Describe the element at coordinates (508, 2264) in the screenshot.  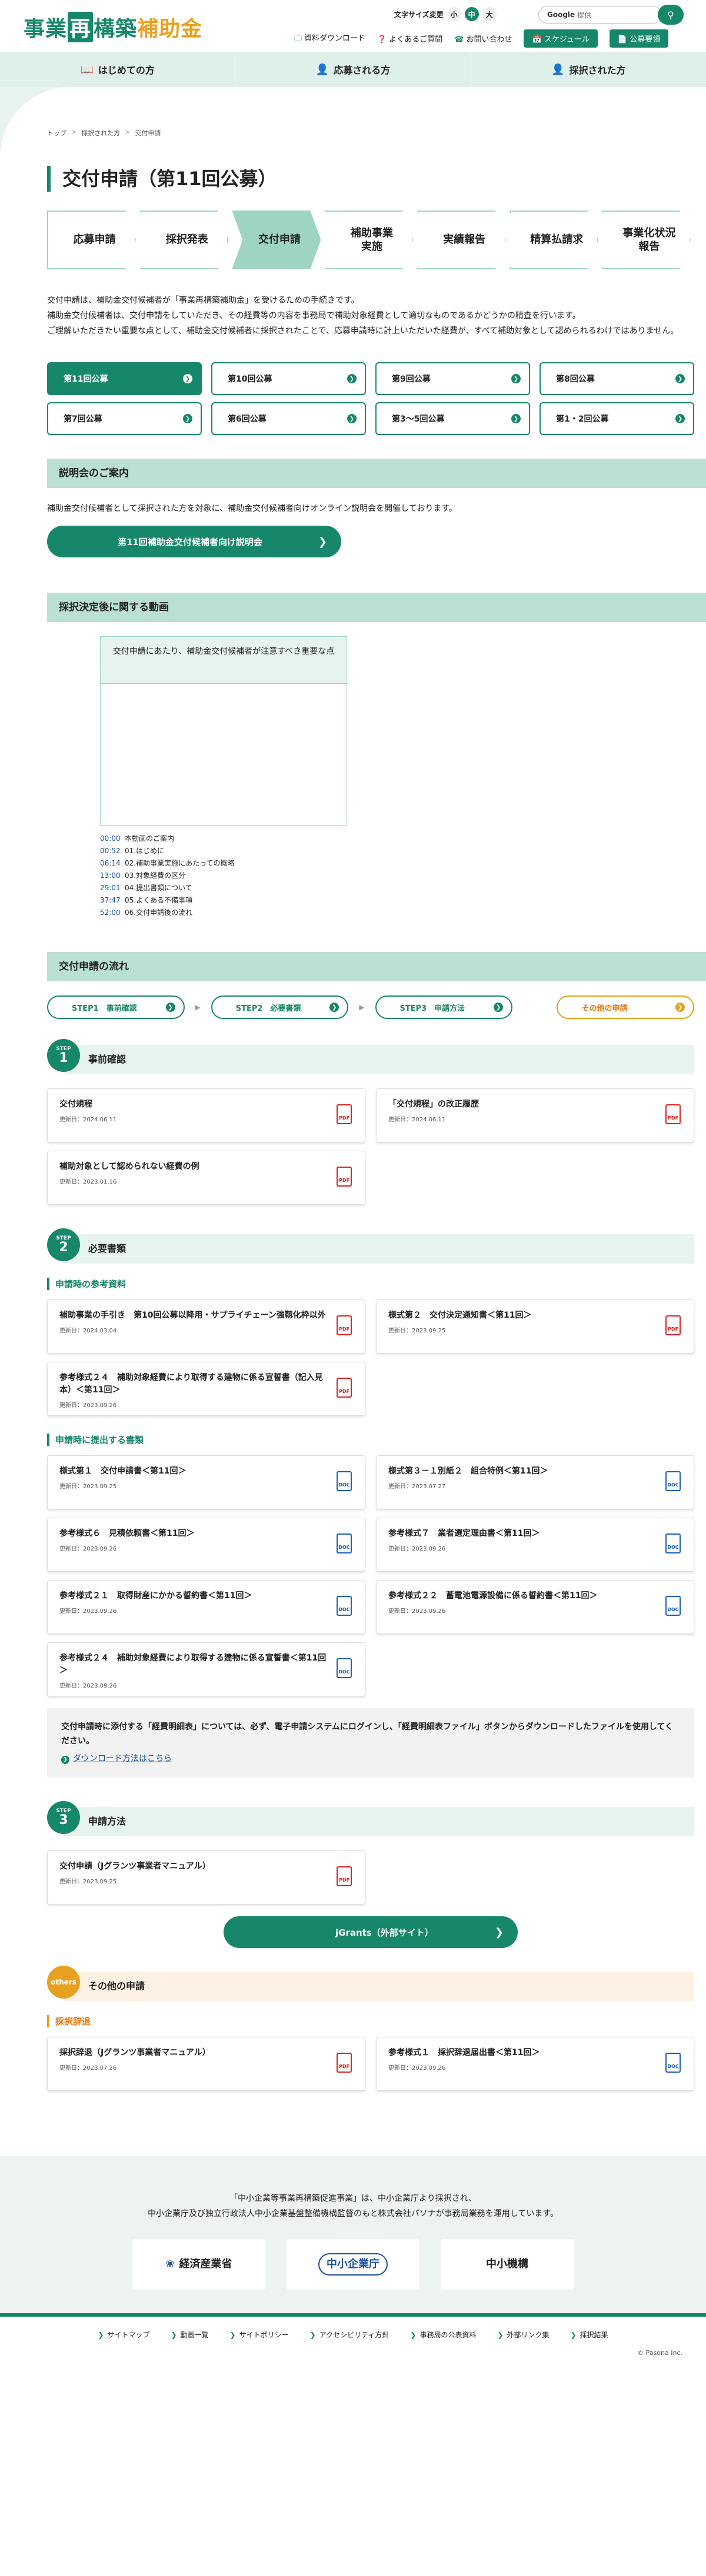
I see `smrj-logo: 中小機構` at that location.